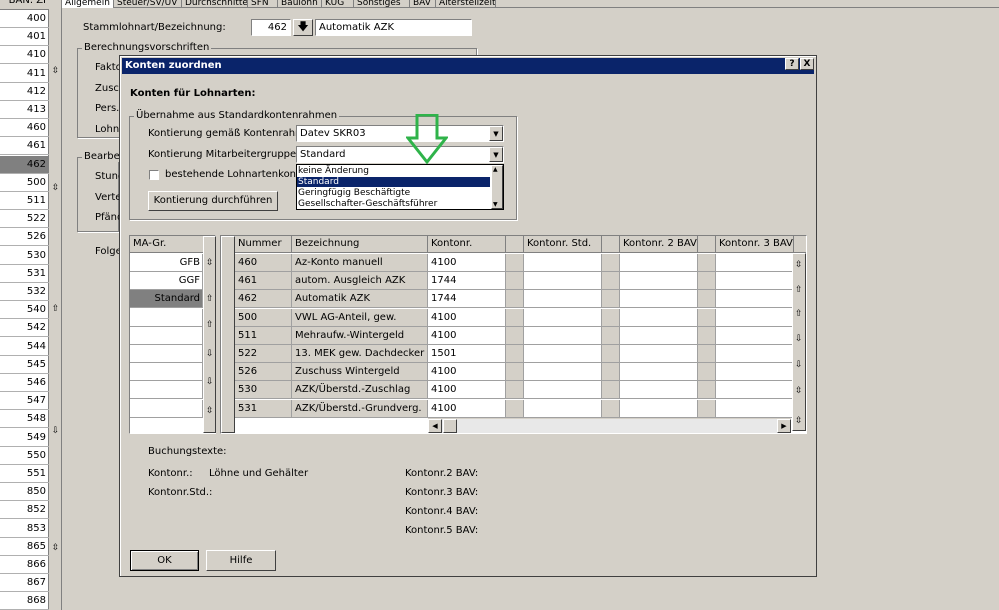 The image size is (999, 610). What do you see at coordinates (24, 310) in the screenshot?
I see `list-item: 540` at bounding box center [24, 310].